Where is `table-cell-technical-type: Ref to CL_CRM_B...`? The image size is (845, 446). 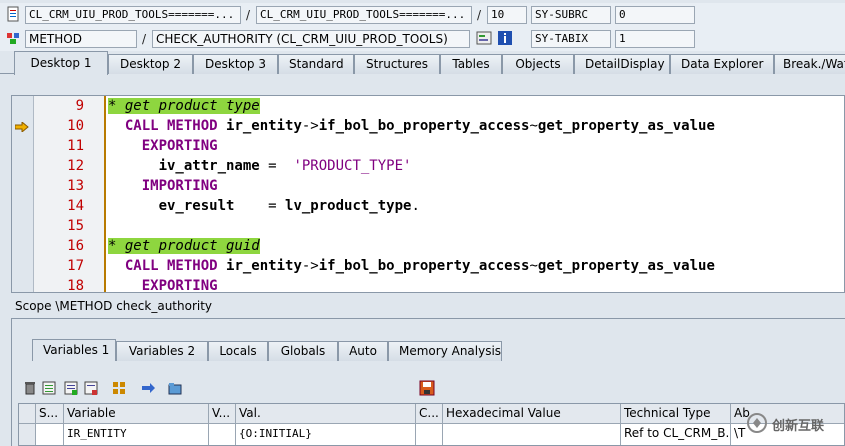 table-cell-technical-type: Ref to CL_CRM_B... is located at coordinates (676, 434).